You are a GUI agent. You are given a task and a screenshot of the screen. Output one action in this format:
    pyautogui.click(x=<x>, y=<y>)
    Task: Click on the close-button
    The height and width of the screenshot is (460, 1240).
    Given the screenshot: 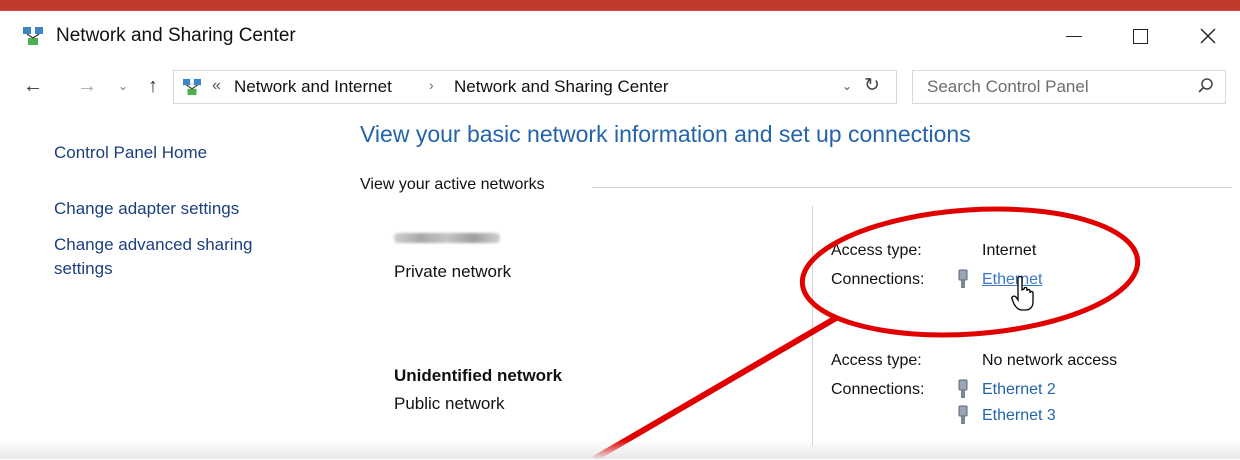 What is the action you would take?
    pyautogui.click(x=1208, y=36)
    